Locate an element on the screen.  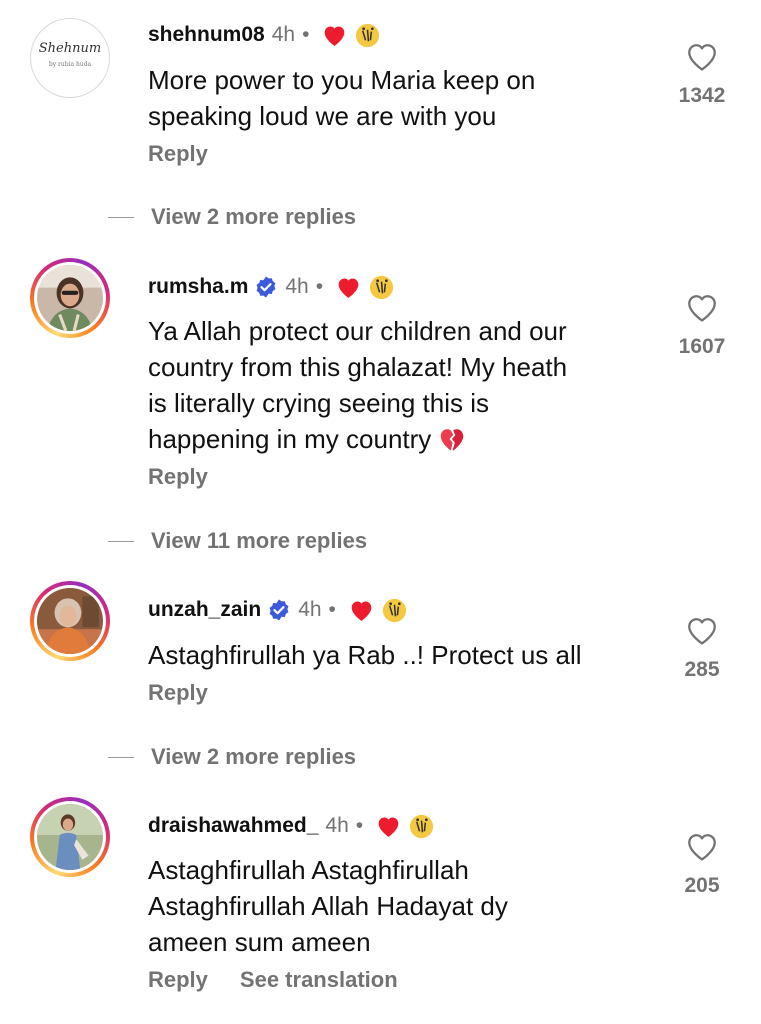
avatar-logo-text: Shehnum is located at coordinates (70, 48).